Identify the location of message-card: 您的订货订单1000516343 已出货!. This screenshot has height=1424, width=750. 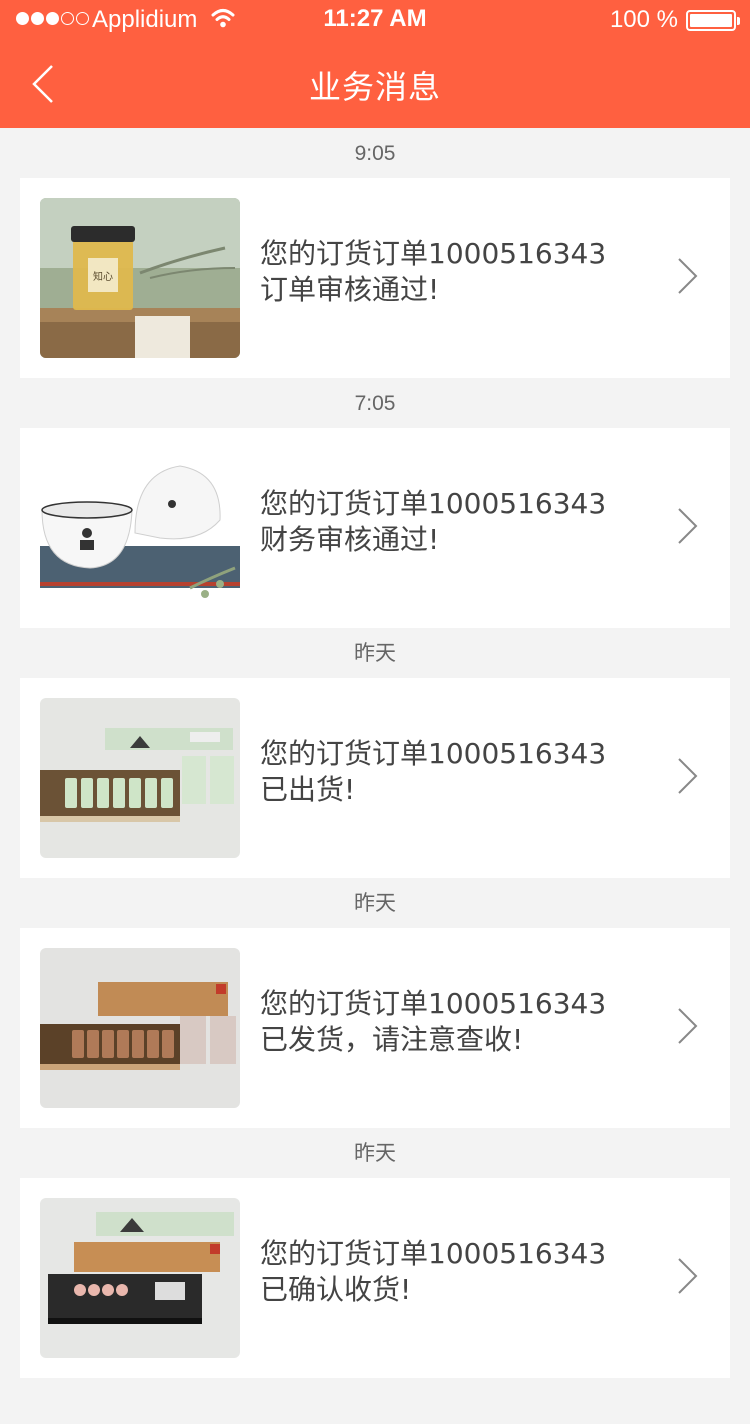
(375, 778).